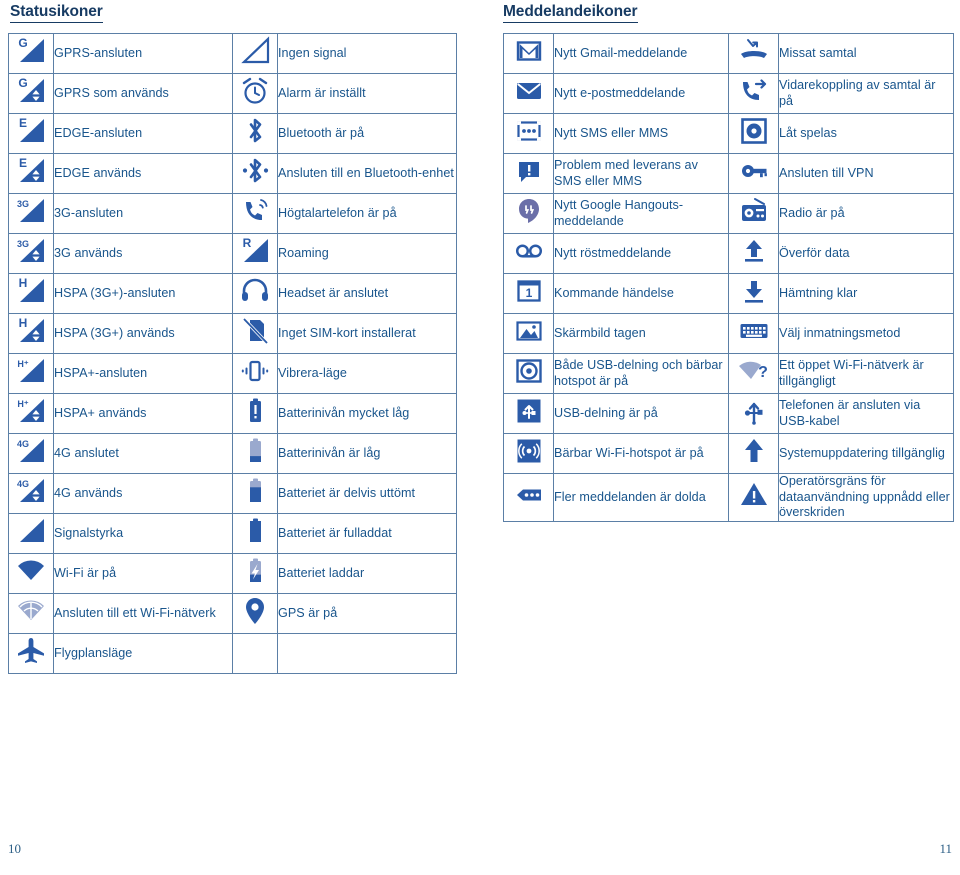  What do you see at coordinates (31, 491) in the screenshot?
I see `signal-4g-in-use-icon: 4G` at bounding box center [31, 491].